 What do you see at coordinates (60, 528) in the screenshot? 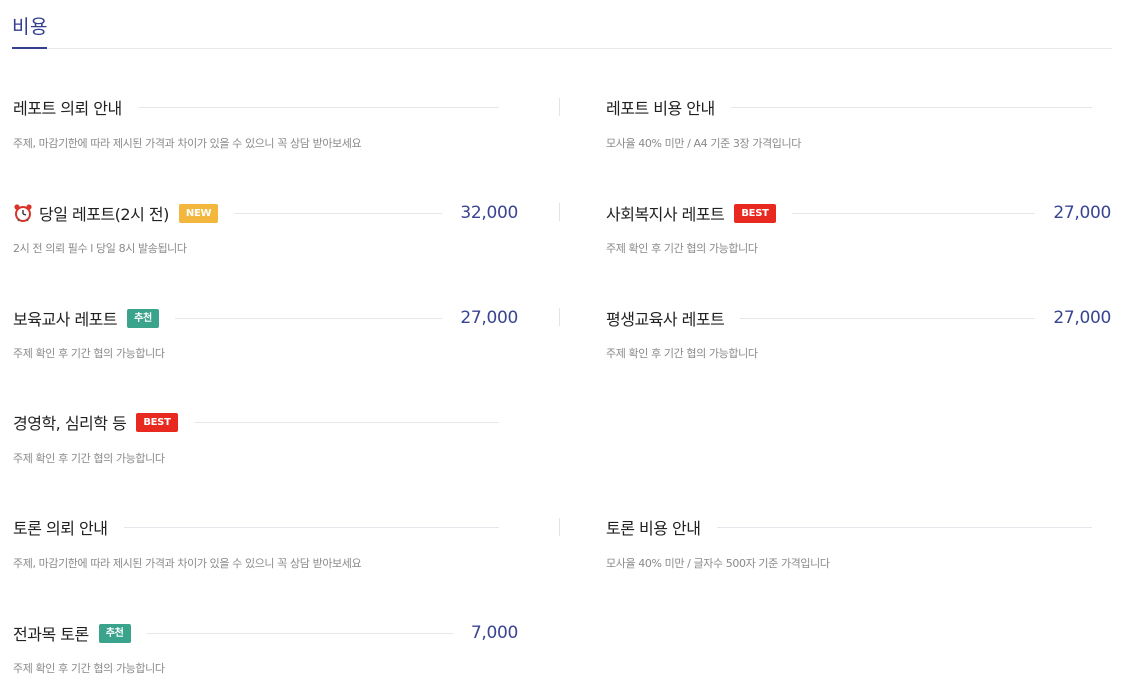
I see `debate-guide-title: 토론 의뢰 안내` at bounding box center [60, 528].